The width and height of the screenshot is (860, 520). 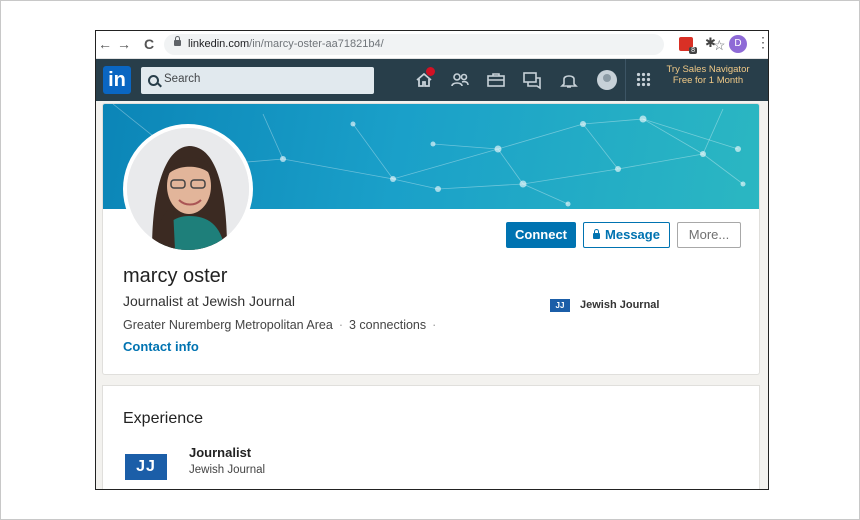 What do you see at coordinates (227, 470) in the screenshot?
I see `experience-company: Jewish Journal` at bounding box center [227, 470].